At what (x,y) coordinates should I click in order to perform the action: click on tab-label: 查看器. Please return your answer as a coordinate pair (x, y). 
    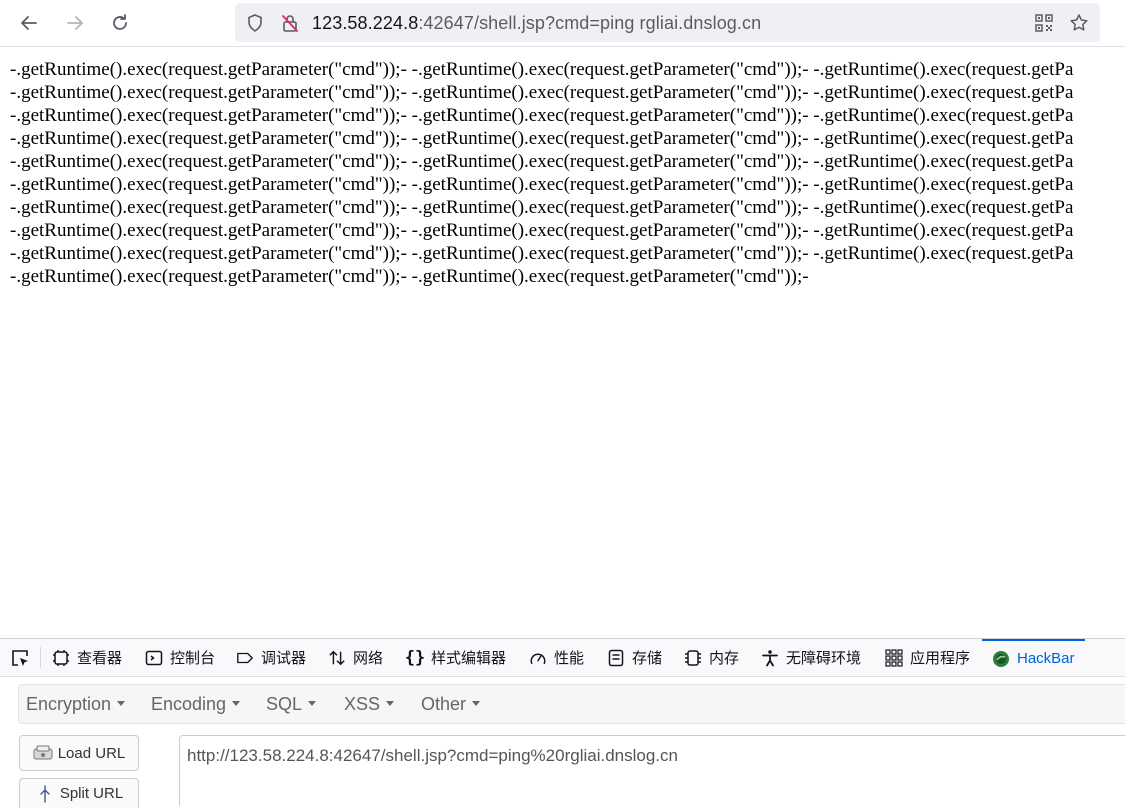
    Looking at the image, I should click on (100, 658).